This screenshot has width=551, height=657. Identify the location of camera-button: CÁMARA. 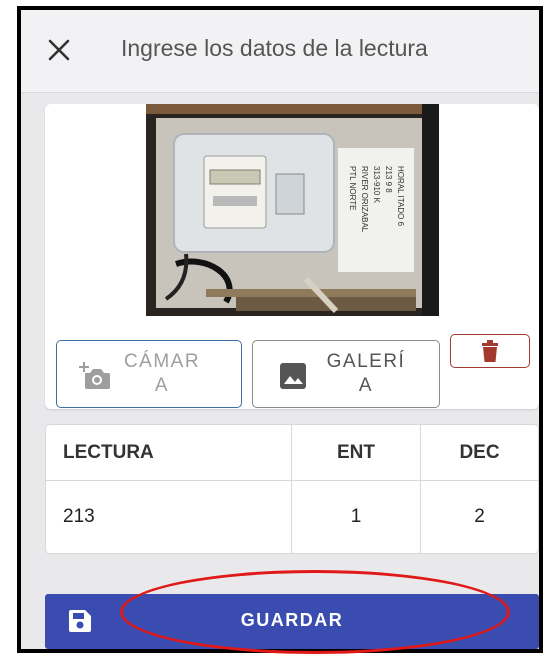
(149, 374).